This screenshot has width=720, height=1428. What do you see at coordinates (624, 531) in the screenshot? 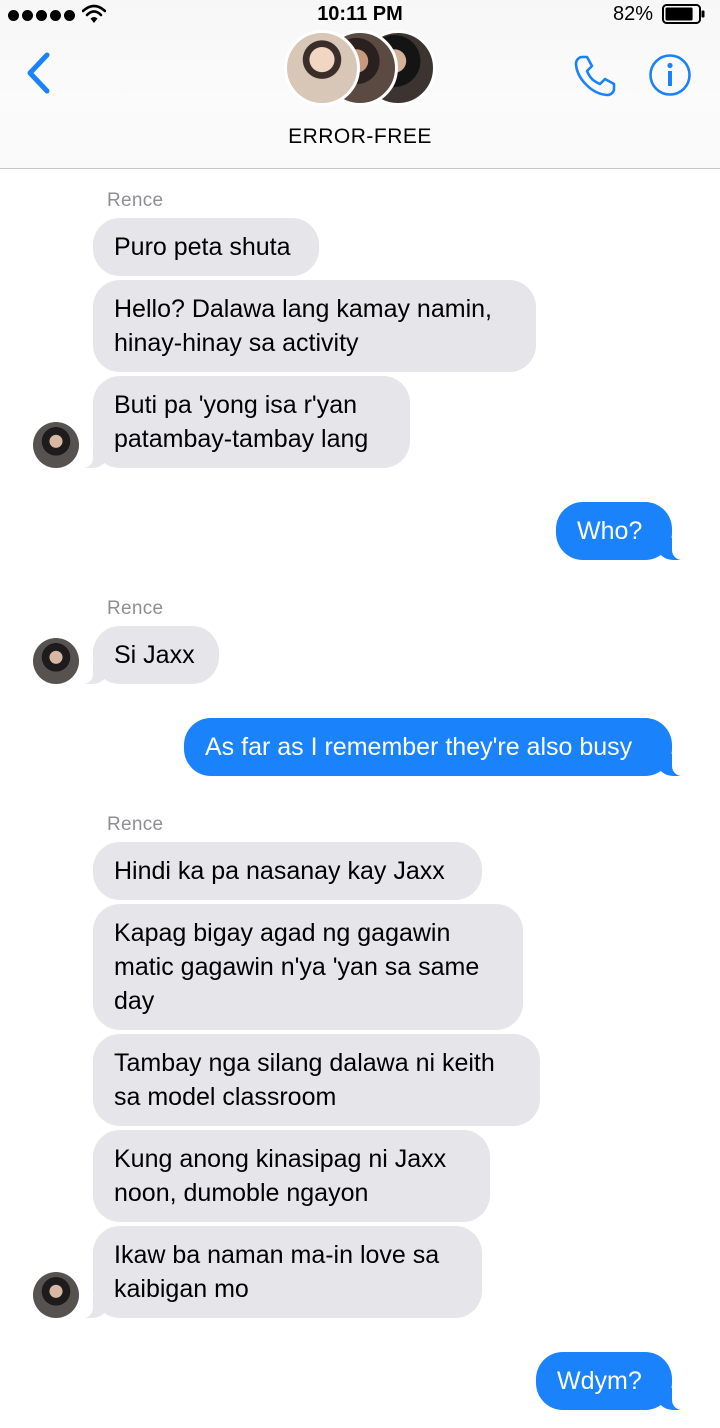
I see `outgoing-message-bubble: Who?` at bounding box center [624, 531].